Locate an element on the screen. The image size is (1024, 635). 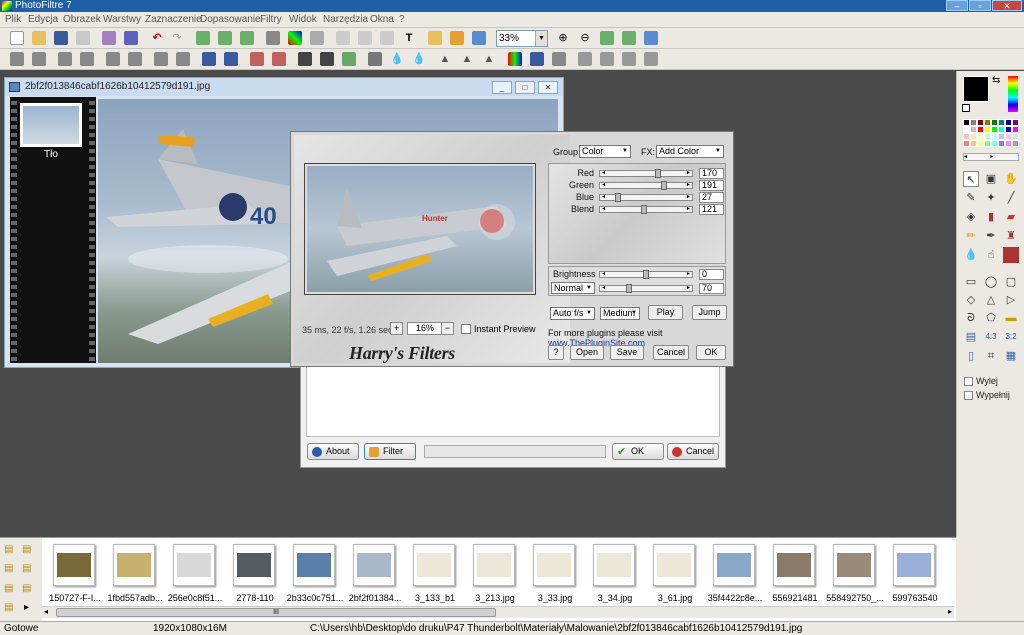
resize-image-icon is located at coordinates (343, 38).